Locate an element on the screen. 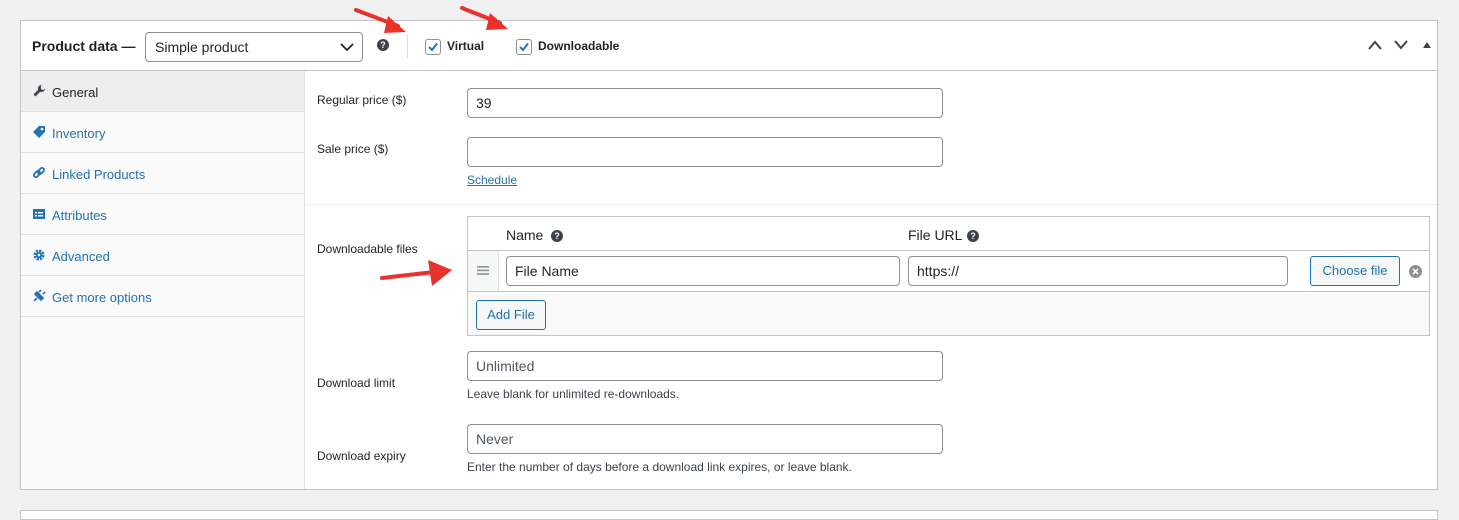 Image resolution: width=1459 pixels, height=520 pixels. tab-linked-products: Linked Products is located at coordinates (162, 173).